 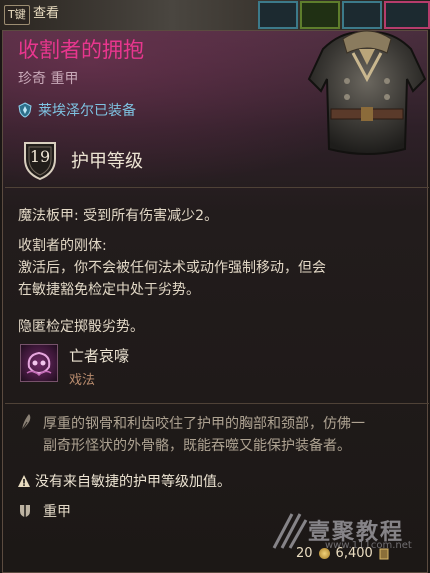 I want to click on armor-class-label: 护甲等级, so click(x=107, y=161).